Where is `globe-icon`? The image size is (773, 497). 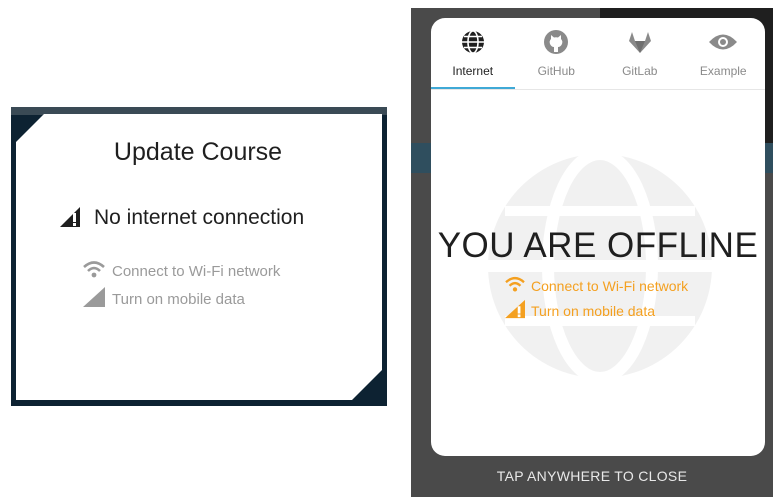 globe-icon is located at coordinates (473, 42).